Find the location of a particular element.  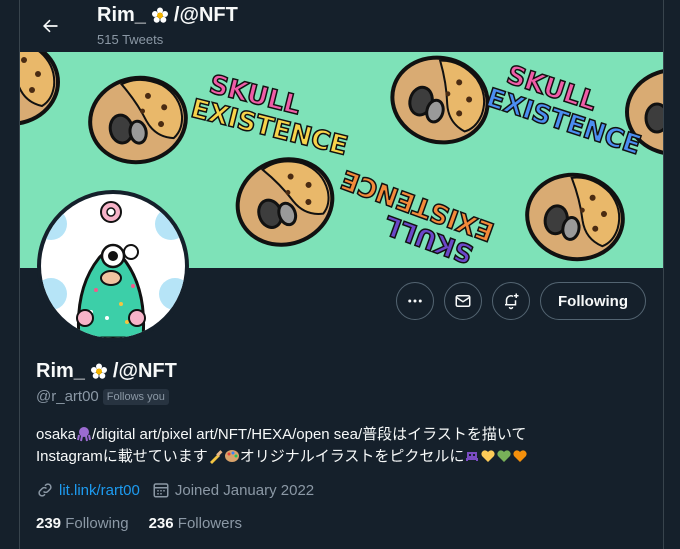

calendar-icon is located at coordinates (161, 490).